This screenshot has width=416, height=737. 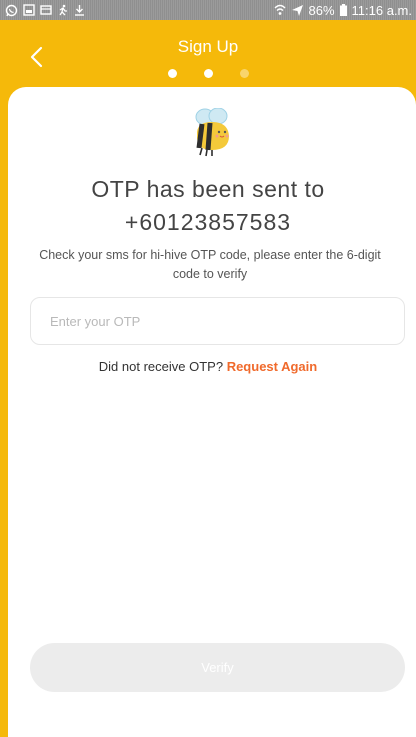 I want to click on phone-number: +60123857583, so click(x=208, y=222).